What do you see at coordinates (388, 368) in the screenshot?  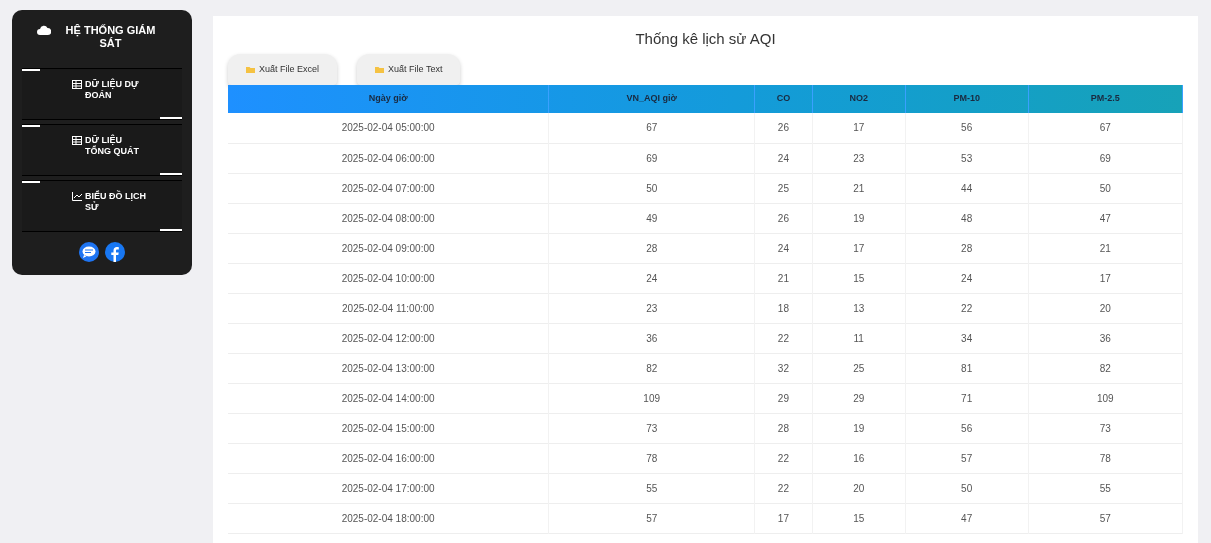 I see `table-cell: 2025-02-04 13:00:00` at bounding box center [388, 368].